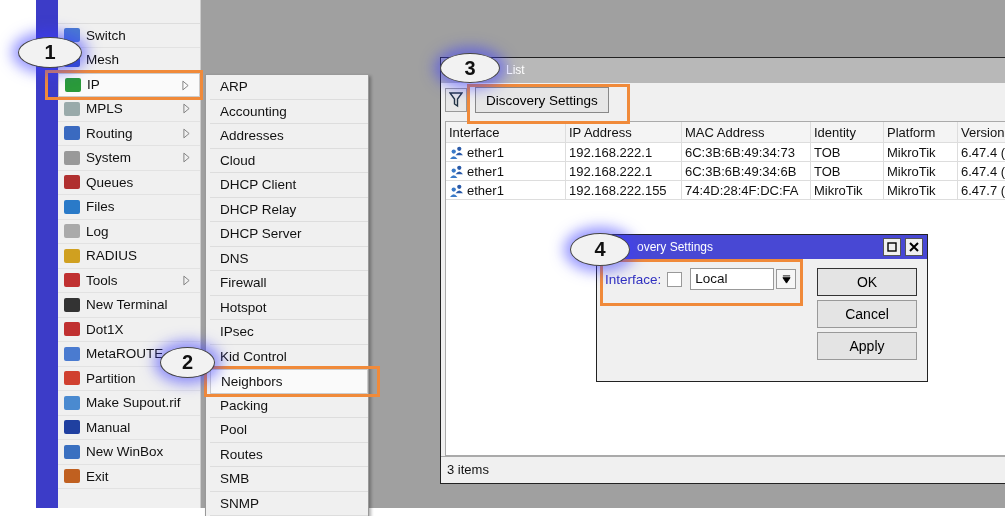  Describe the element at coordinates (741, 171) in the screenshot. I see `table-cell: 6C:3B:6B:49:34:6B` at that location.